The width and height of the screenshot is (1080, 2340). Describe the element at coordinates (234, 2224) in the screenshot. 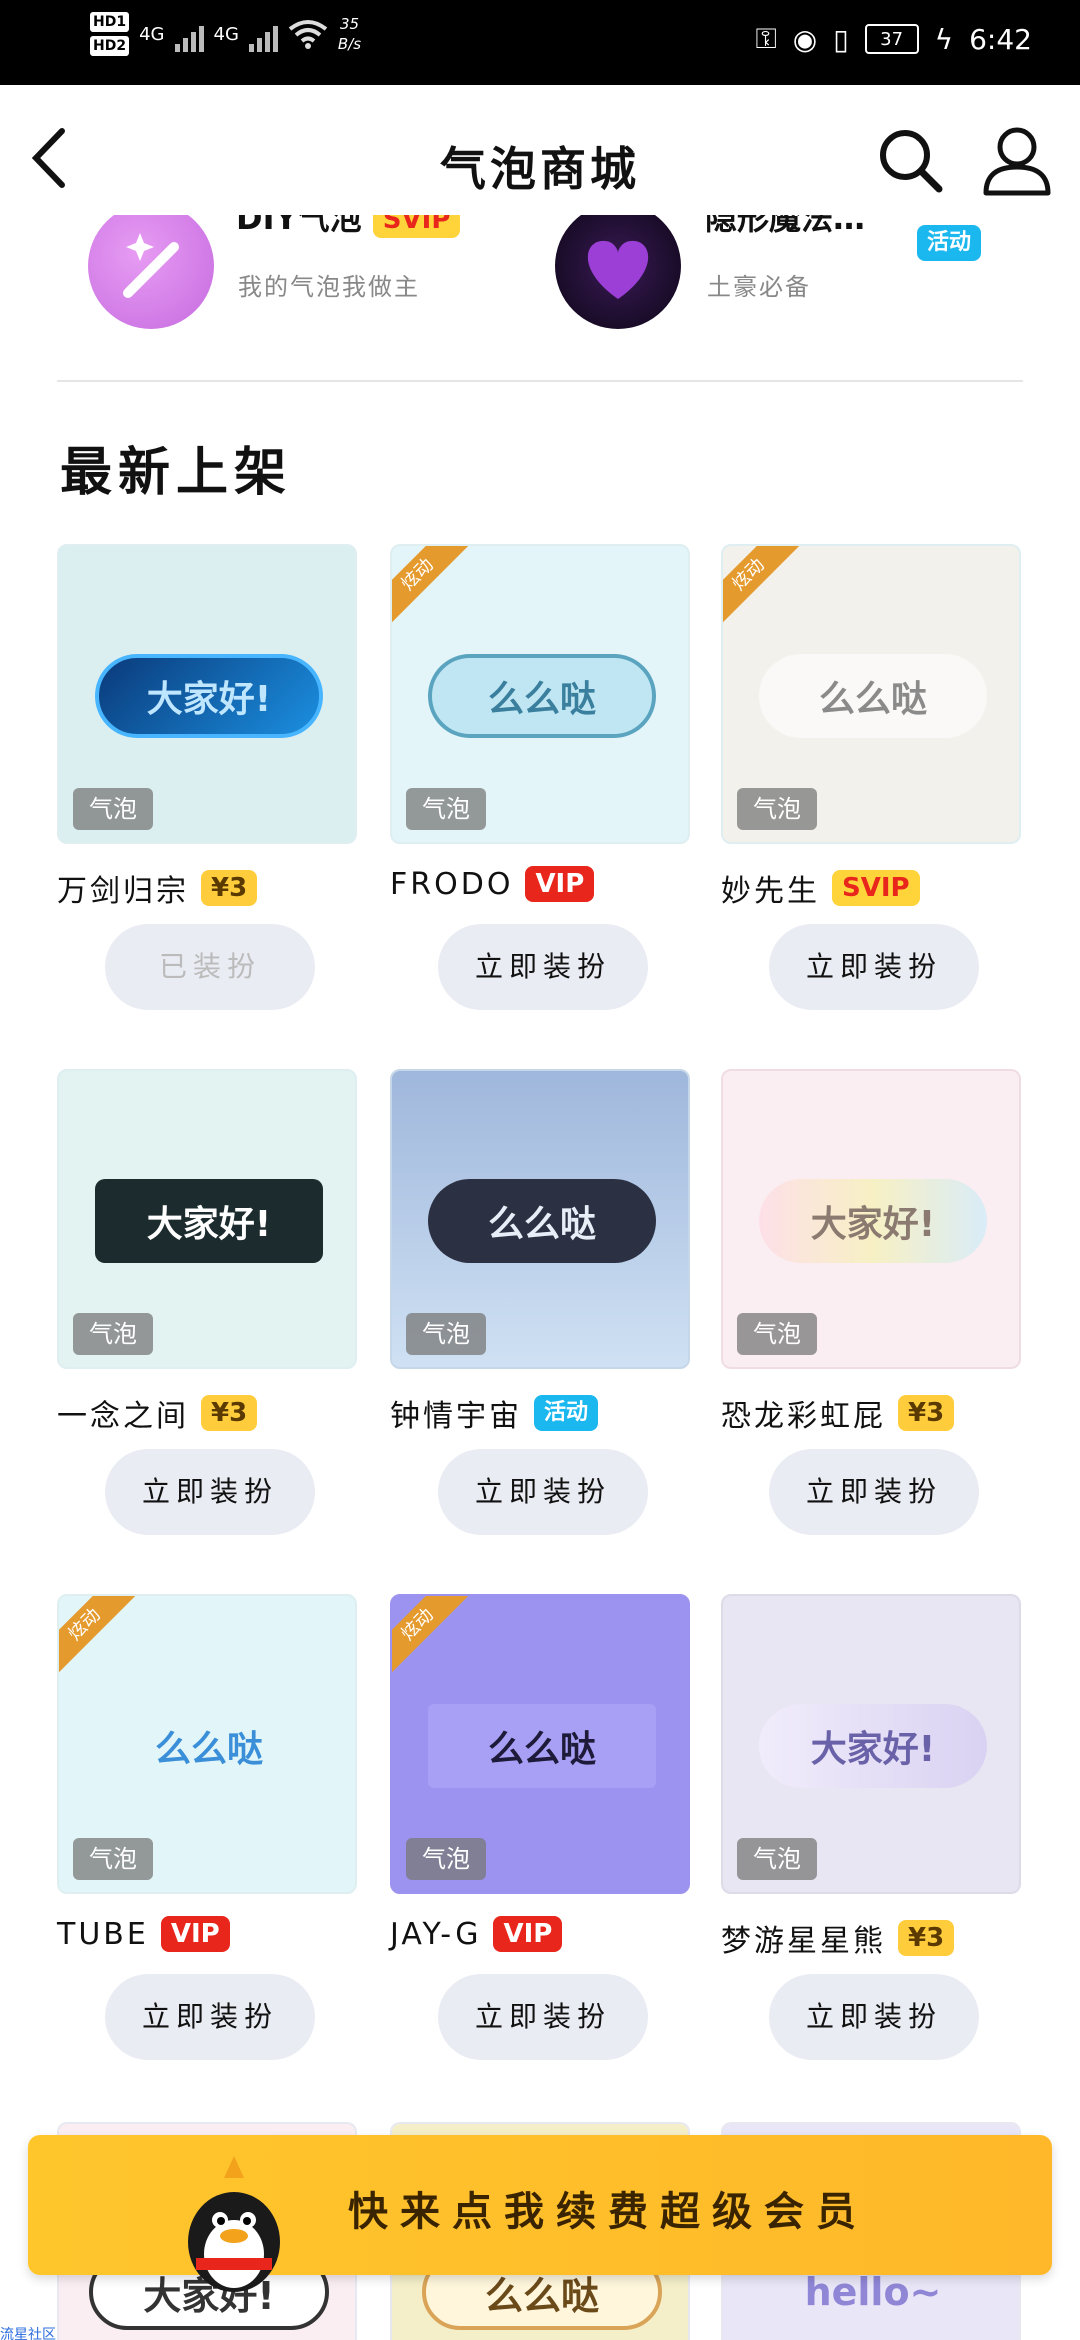

I see `penguin-mascot-icon` at that location.